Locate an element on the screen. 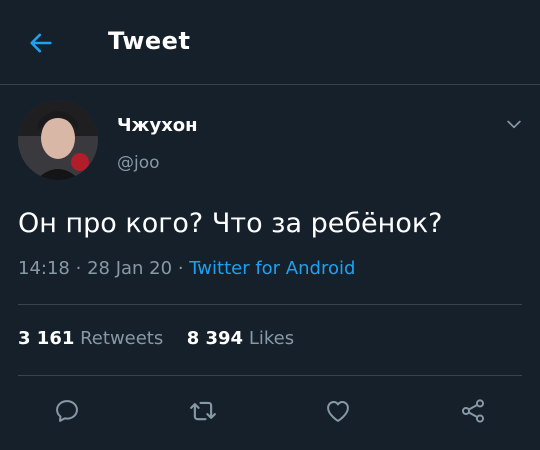 This screenshot has height=450, width=540. retweets-stat: 3 161 Retweets is located at coordinates (93, 338).